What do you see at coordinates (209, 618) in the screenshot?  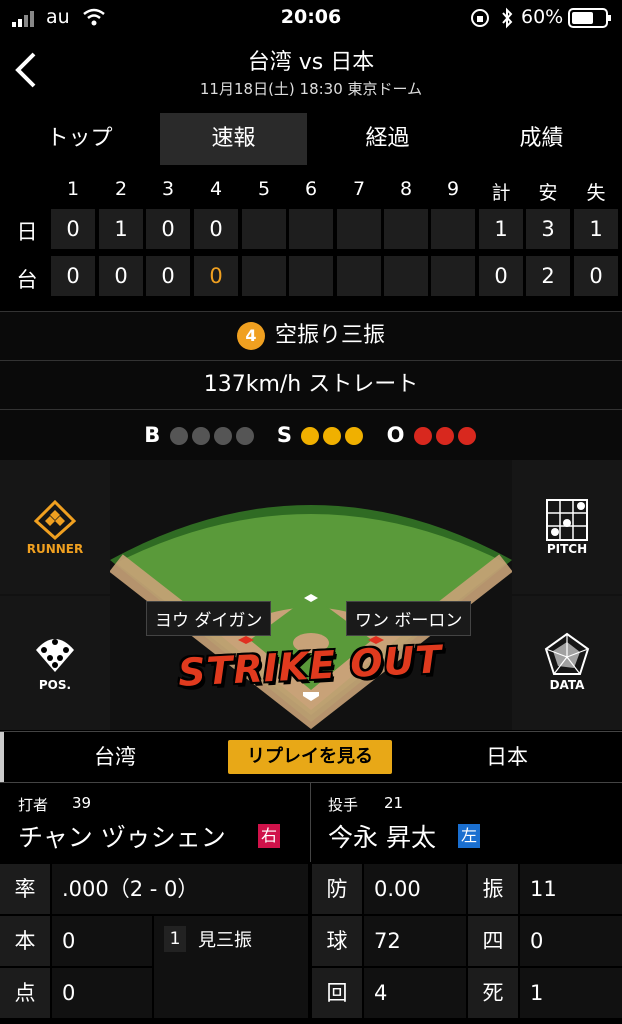 I see `fielder-label-left: ヨウ ダイガン` at bounding box center [209, 618].